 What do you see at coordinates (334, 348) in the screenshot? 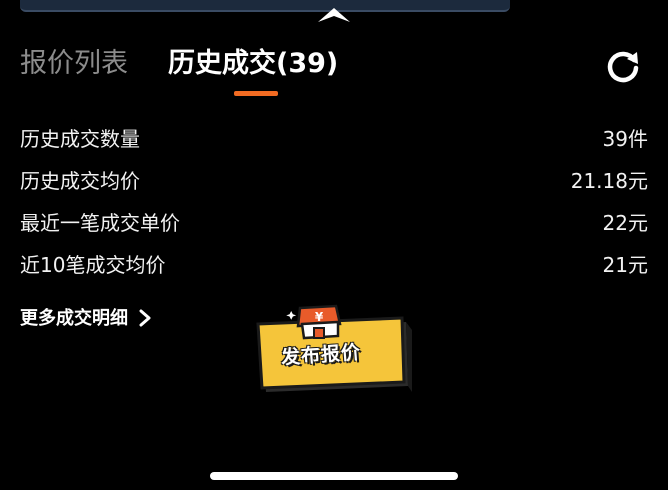
I see `publish-quote-button: ¥` at bounding box center [334, 348].